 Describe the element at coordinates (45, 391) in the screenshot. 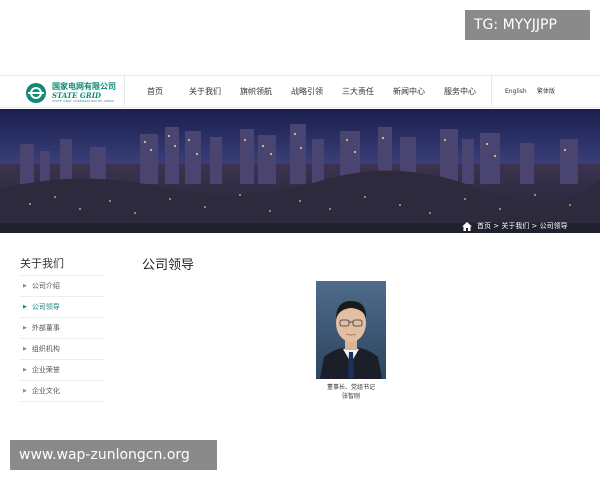

I see `sidebar-item-label: 企业文化` at that location.